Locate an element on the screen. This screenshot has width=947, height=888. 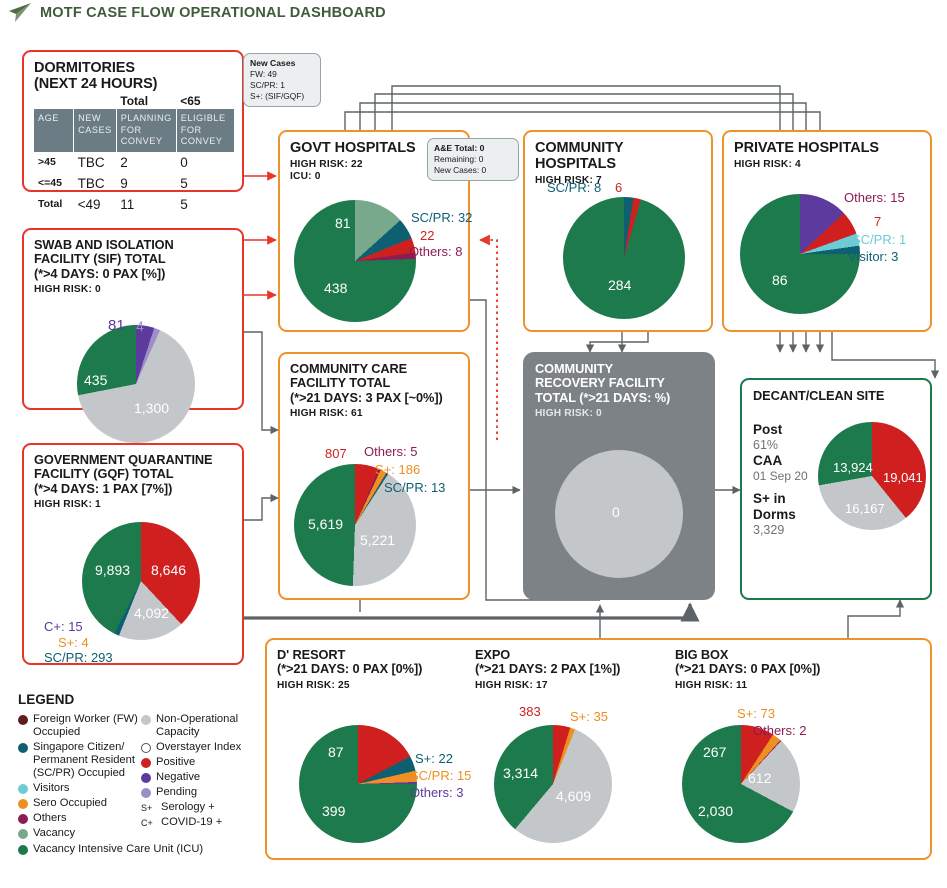
legend-item: Foreign Worker (FW) Occupied is located at coordinates (79, 726).